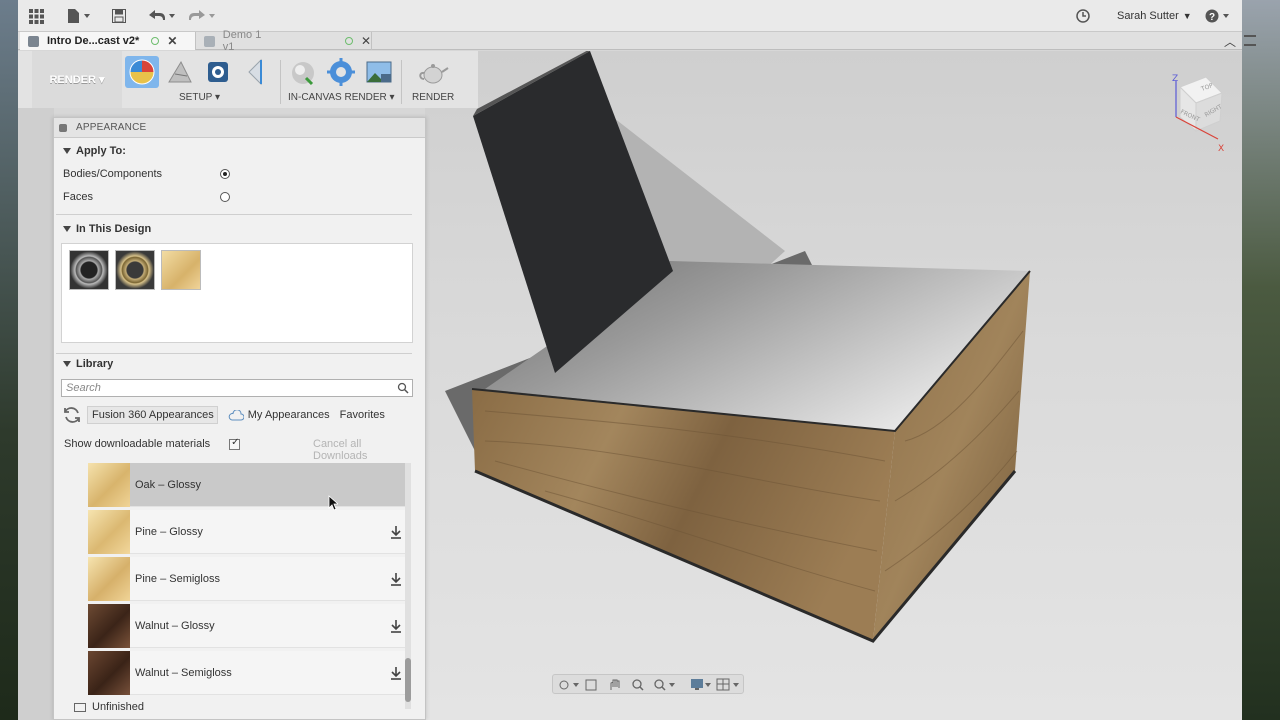 The height and width of the screenshot is (720, 1280). What do you see at coordinates (341, 97) in the screenshot?
I see `in-canvas-render-group-label: IN-CANVAS RENDER ▾` at bounding box center [341, 97].